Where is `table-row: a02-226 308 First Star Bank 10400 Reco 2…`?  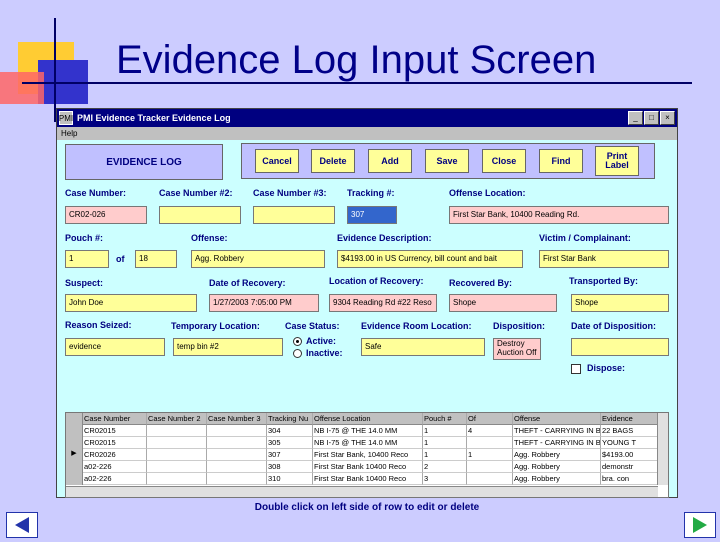 table-row: a02-226 308 First Star Bank 10400 Reco 2… is located at coordinates (367, 467).